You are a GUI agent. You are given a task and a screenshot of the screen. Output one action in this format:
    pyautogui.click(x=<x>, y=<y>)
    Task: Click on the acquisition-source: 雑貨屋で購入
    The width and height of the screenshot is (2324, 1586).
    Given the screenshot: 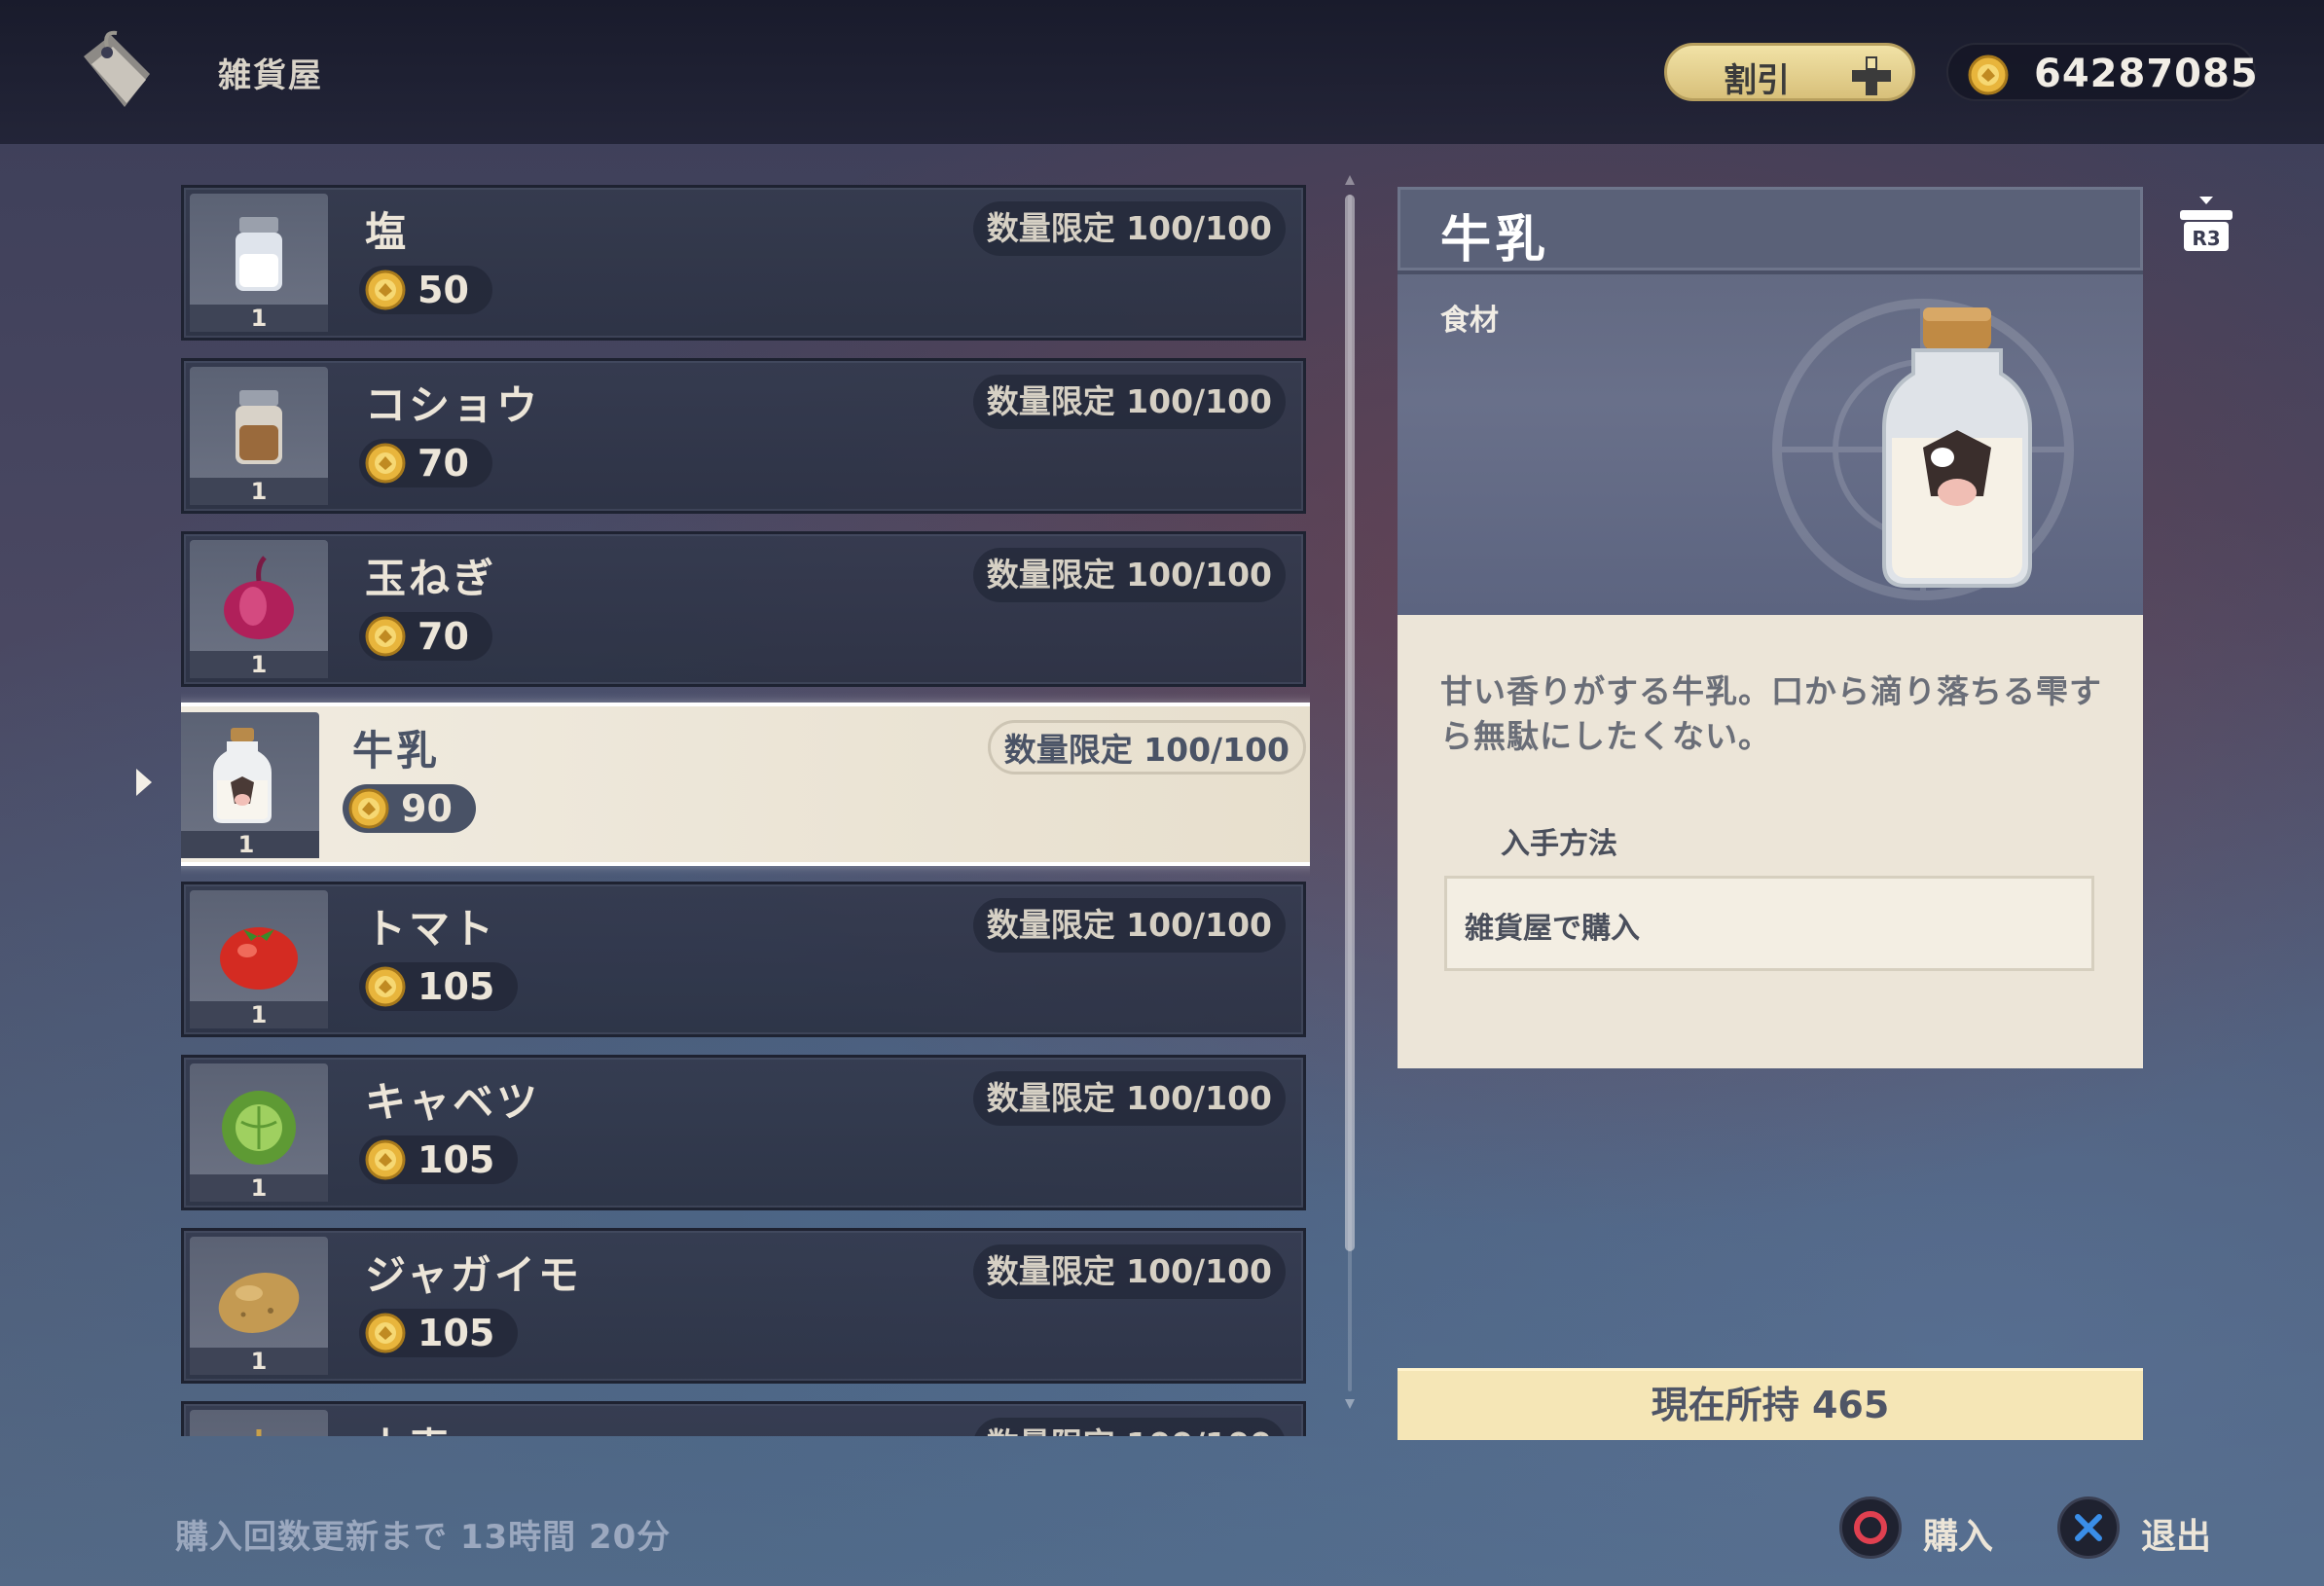 What is the action you would take?
    pyautogui.click(x=1552, y=929)
    